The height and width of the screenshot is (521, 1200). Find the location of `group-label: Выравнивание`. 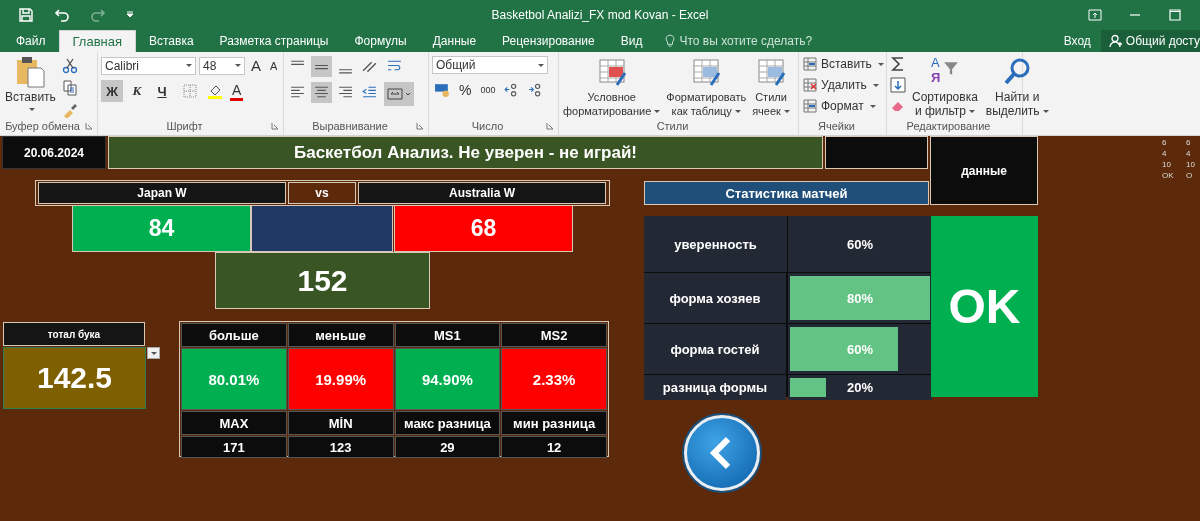

group-label: Выравнивание is located at coordinates (350, 126).